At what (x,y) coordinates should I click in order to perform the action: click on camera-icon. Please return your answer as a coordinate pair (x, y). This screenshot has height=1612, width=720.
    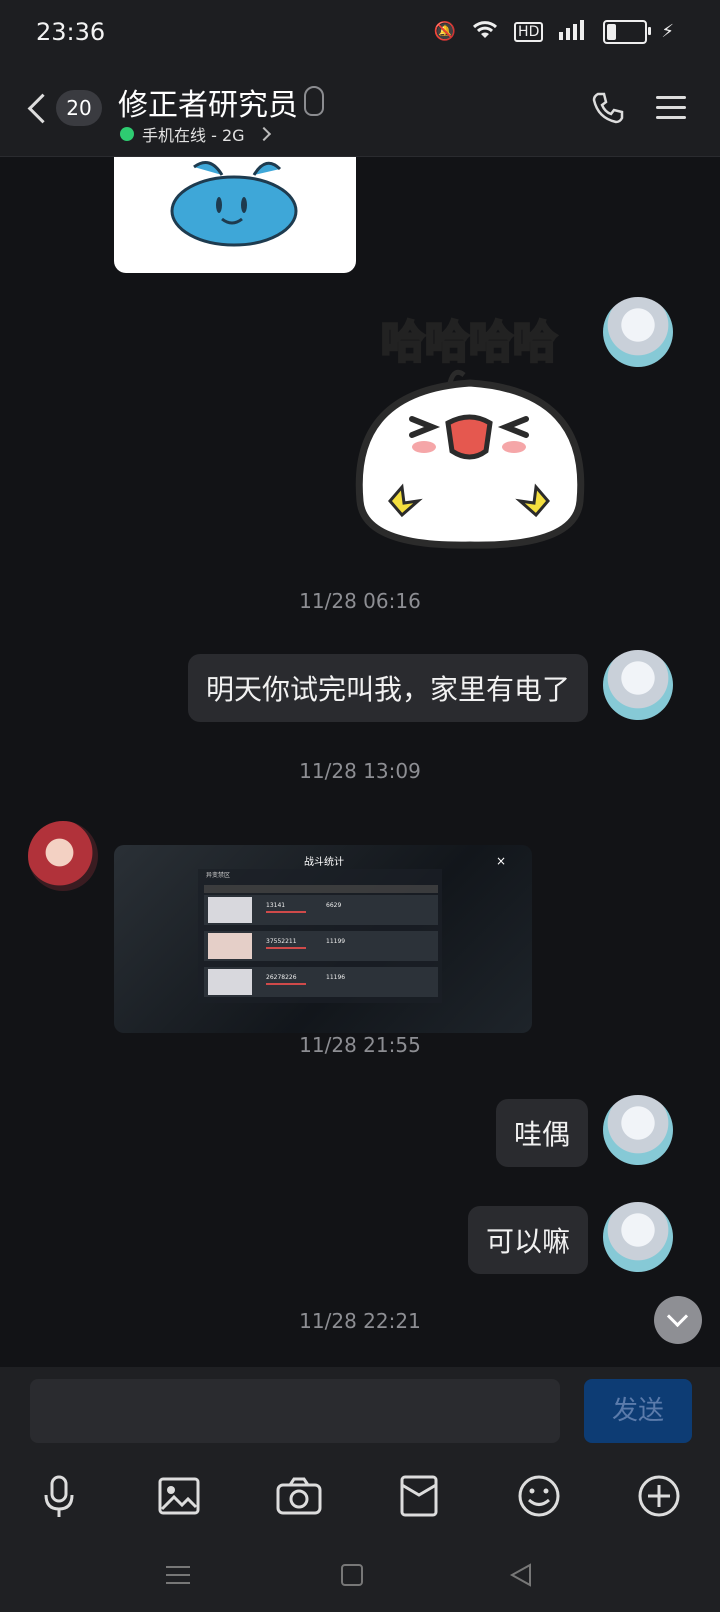
    Looking at the image, I should click on (299, 1496).